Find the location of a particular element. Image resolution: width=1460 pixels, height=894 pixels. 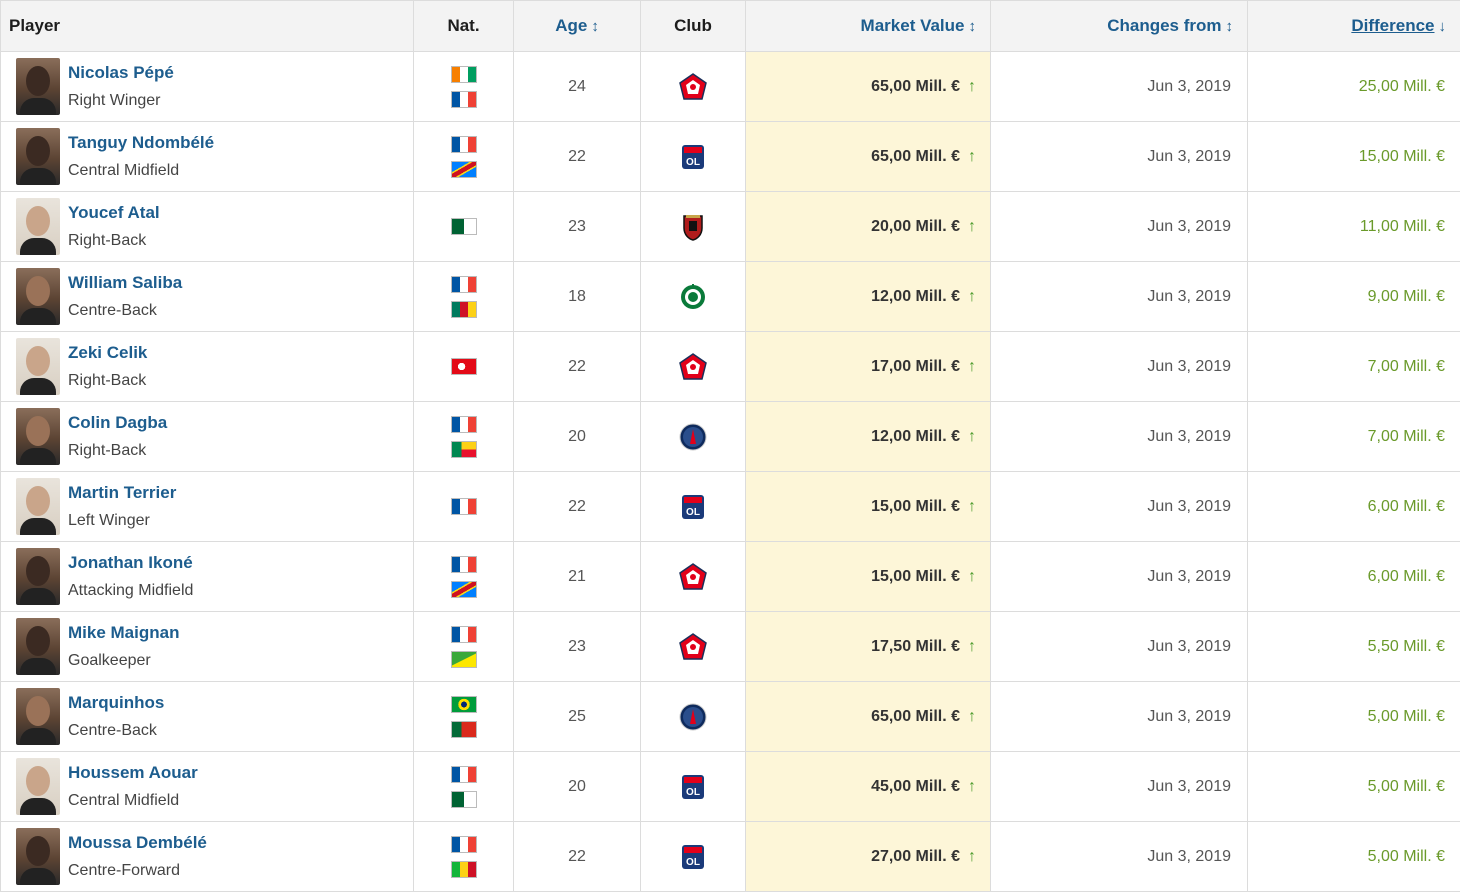

col-header-age-label: Age is located at coordinates (571, 25).